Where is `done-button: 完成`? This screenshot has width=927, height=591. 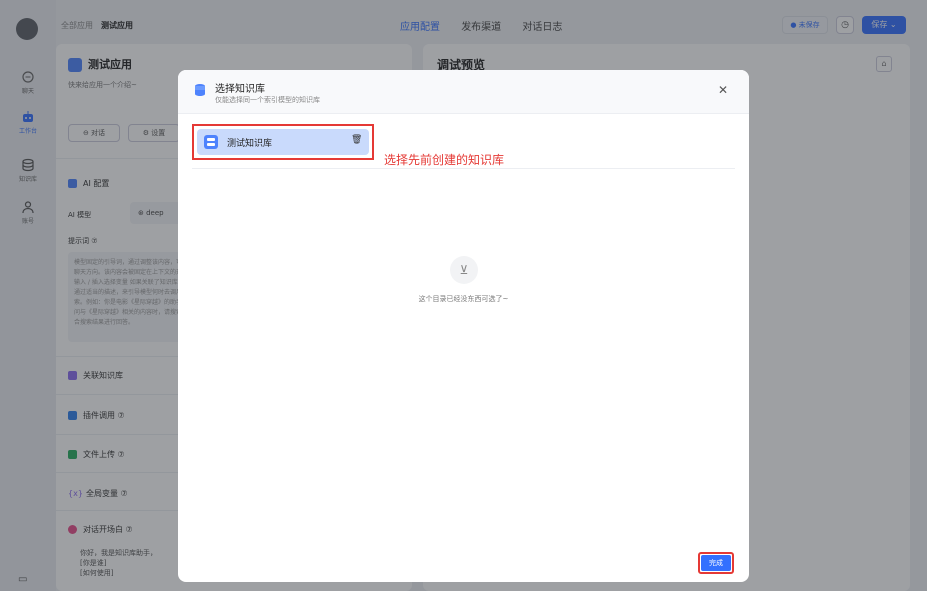 done-button: 完成 is located at coordinates (716, 563).